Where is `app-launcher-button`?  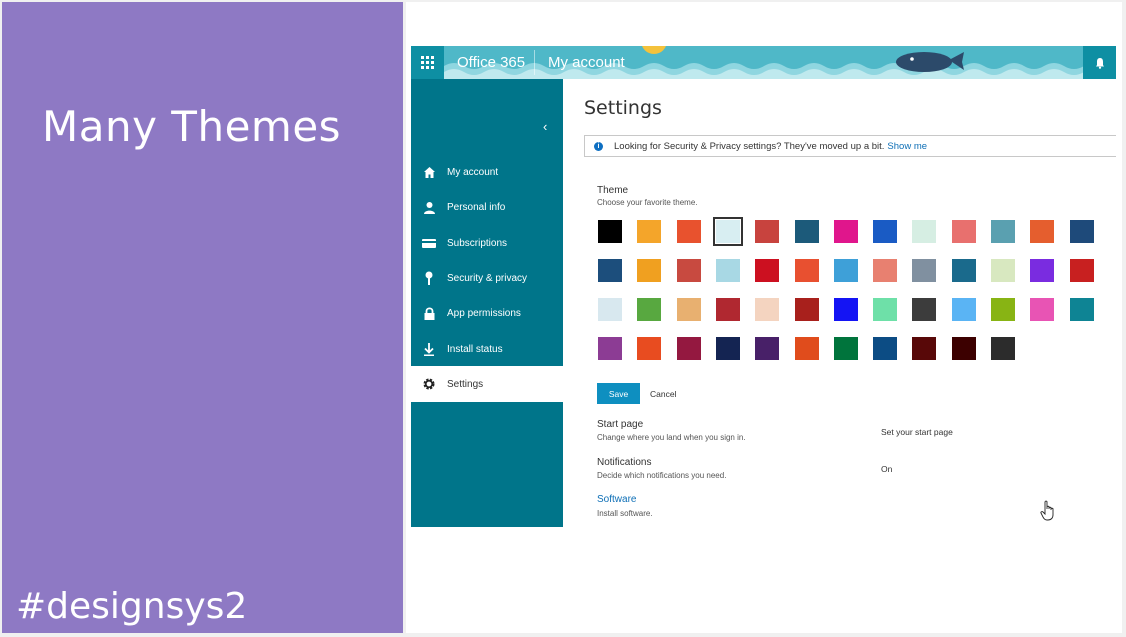 app-launcher-button is located at coordinates (427, 62).